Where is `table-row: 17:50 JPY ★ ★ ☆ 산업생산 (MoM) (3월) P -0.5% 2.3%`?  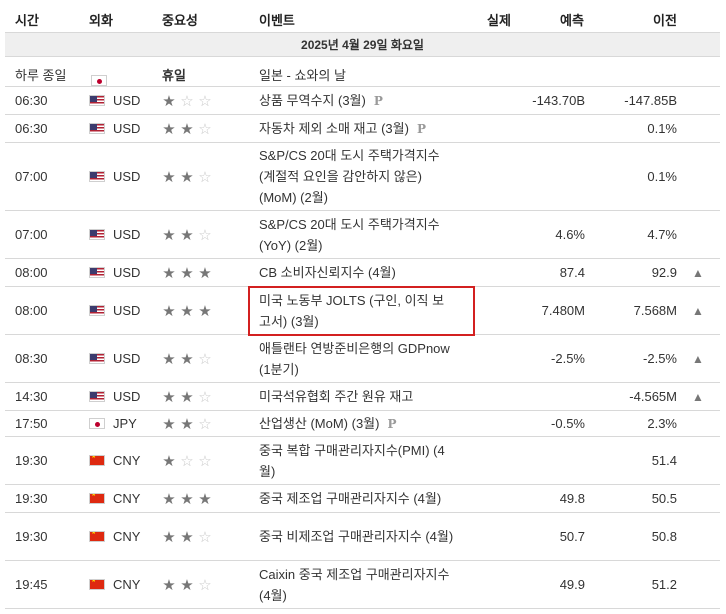
table-row: 17:50 JPY ★ ★ ☆ 산업생산 (MoM) (3월) P -0.5% 2.3% is located at coordinates (362, 424).